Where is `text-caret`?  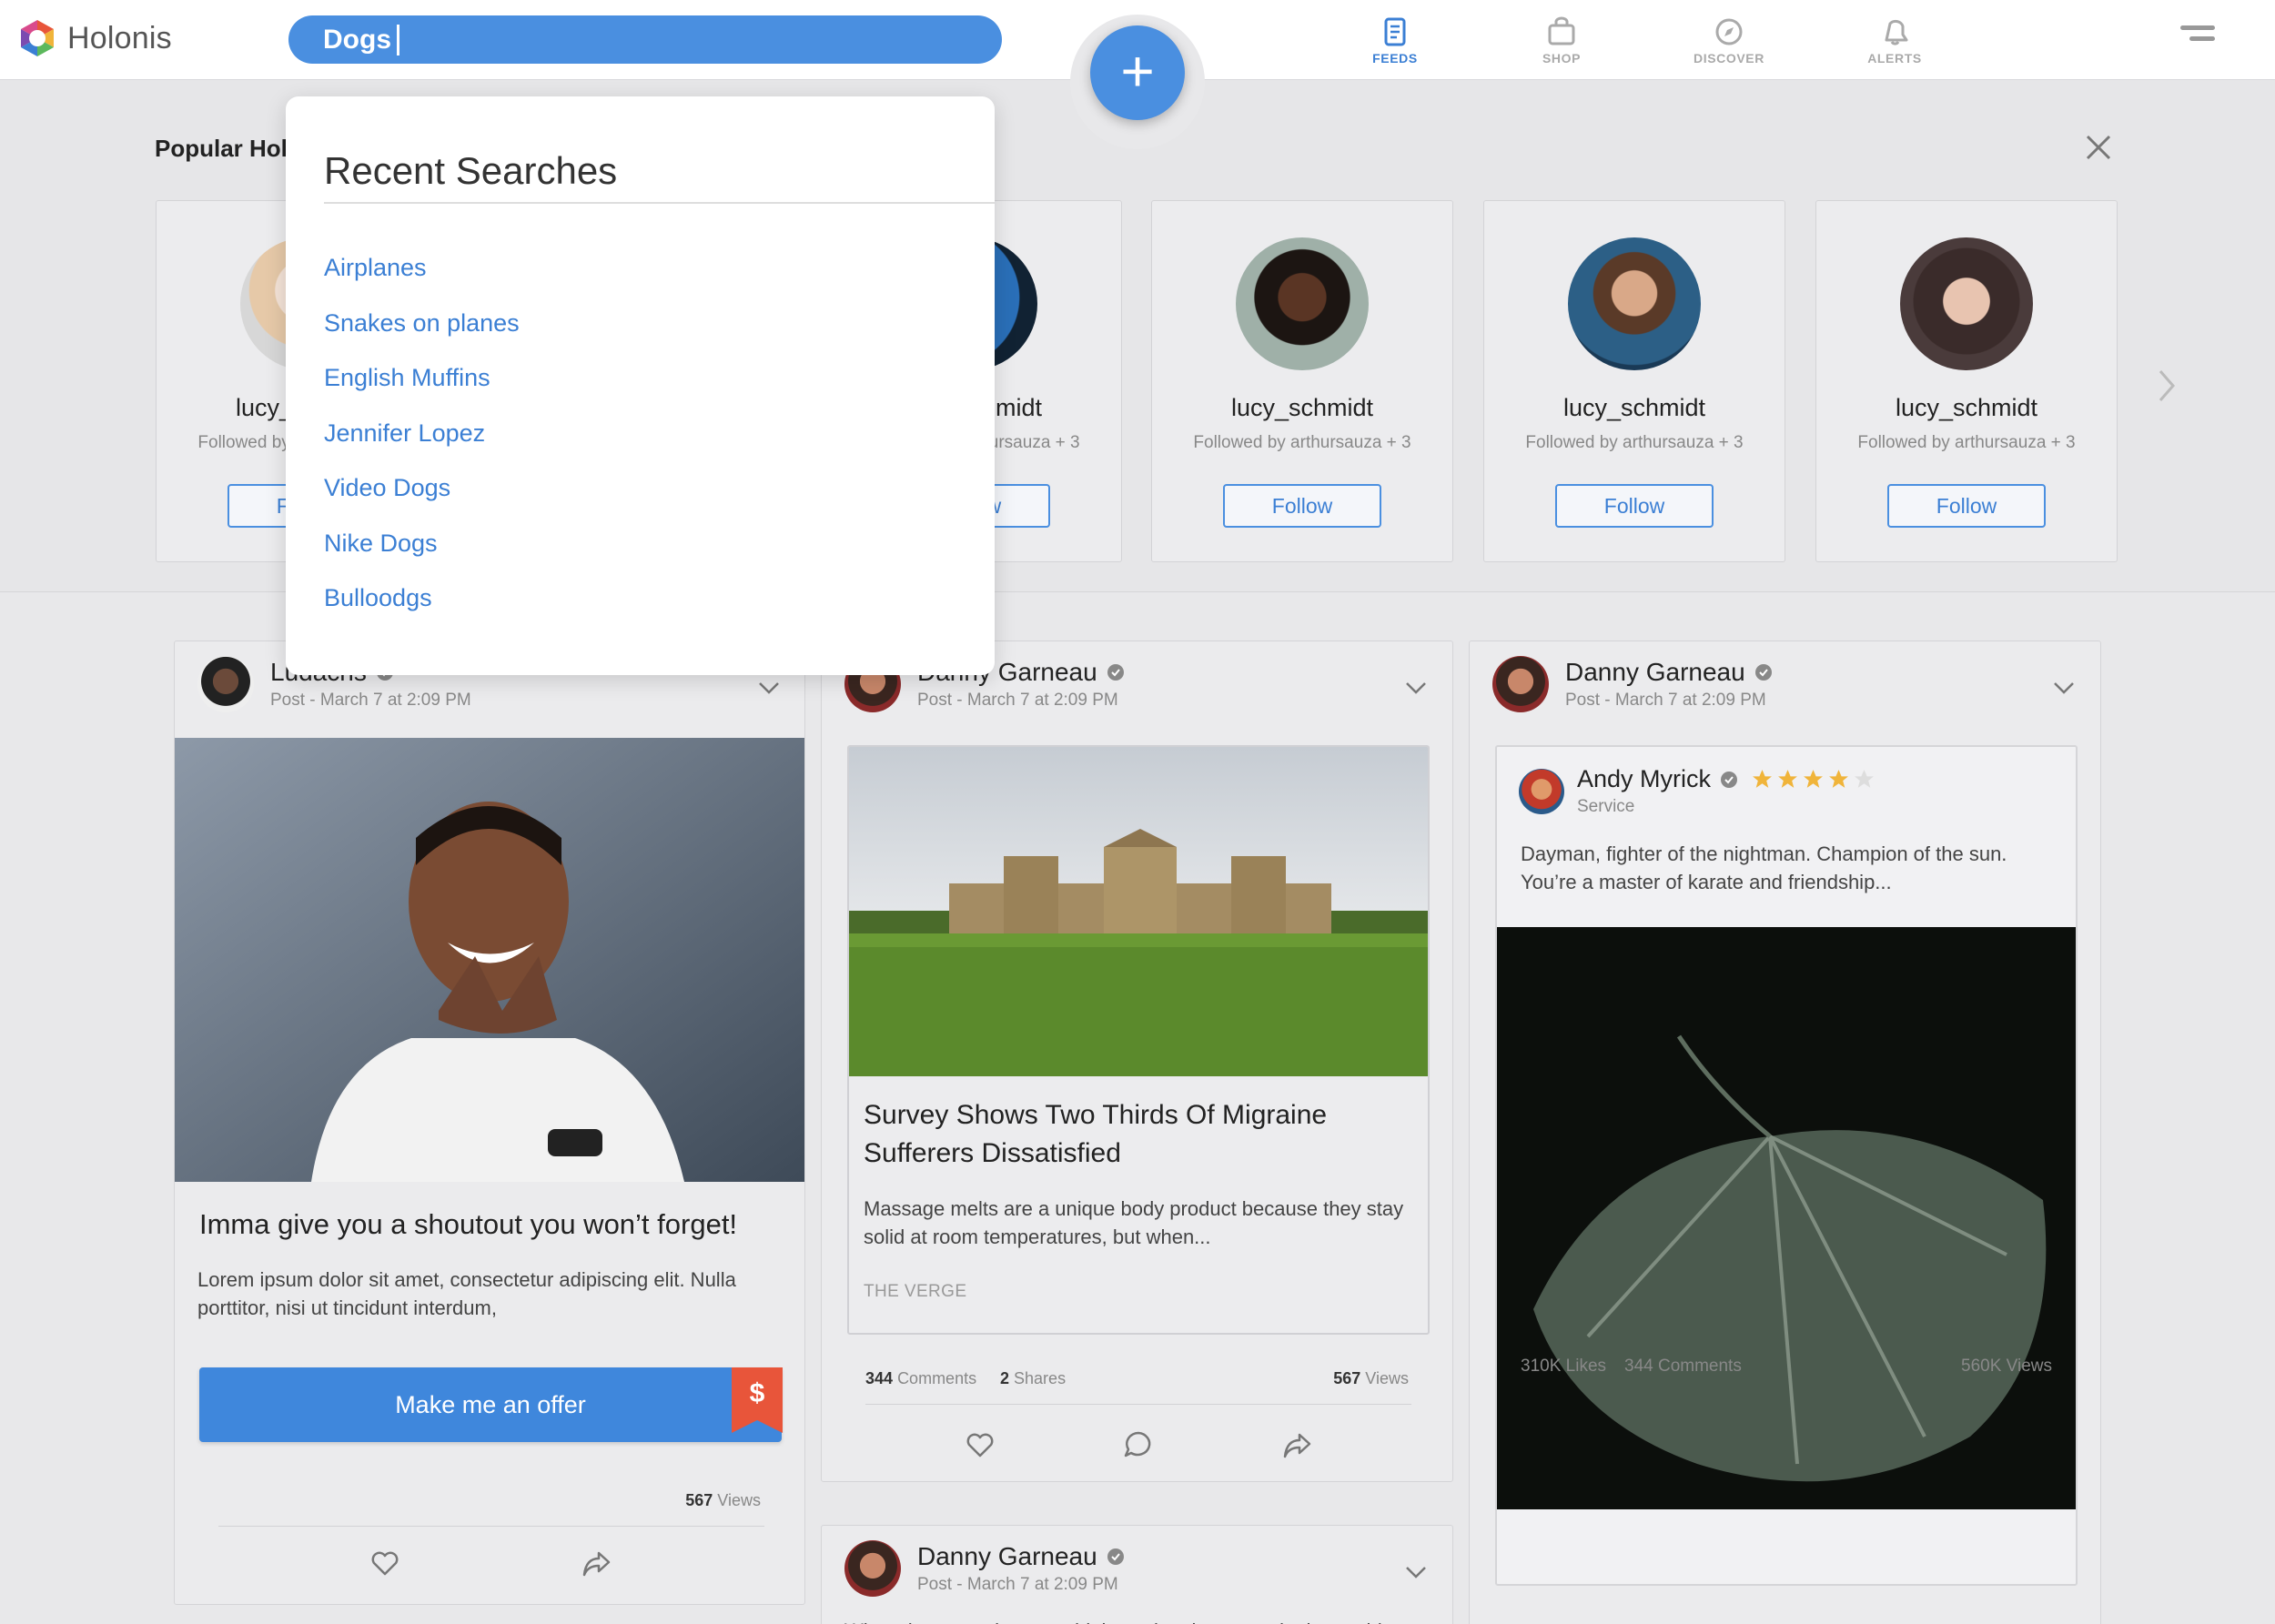
text-caret is located at coordinates (398, 39).